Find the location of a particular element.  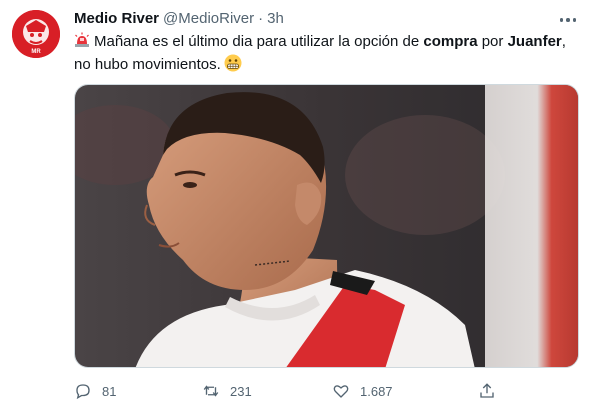

avatar-text: MR is located at coordinates (36, 52).